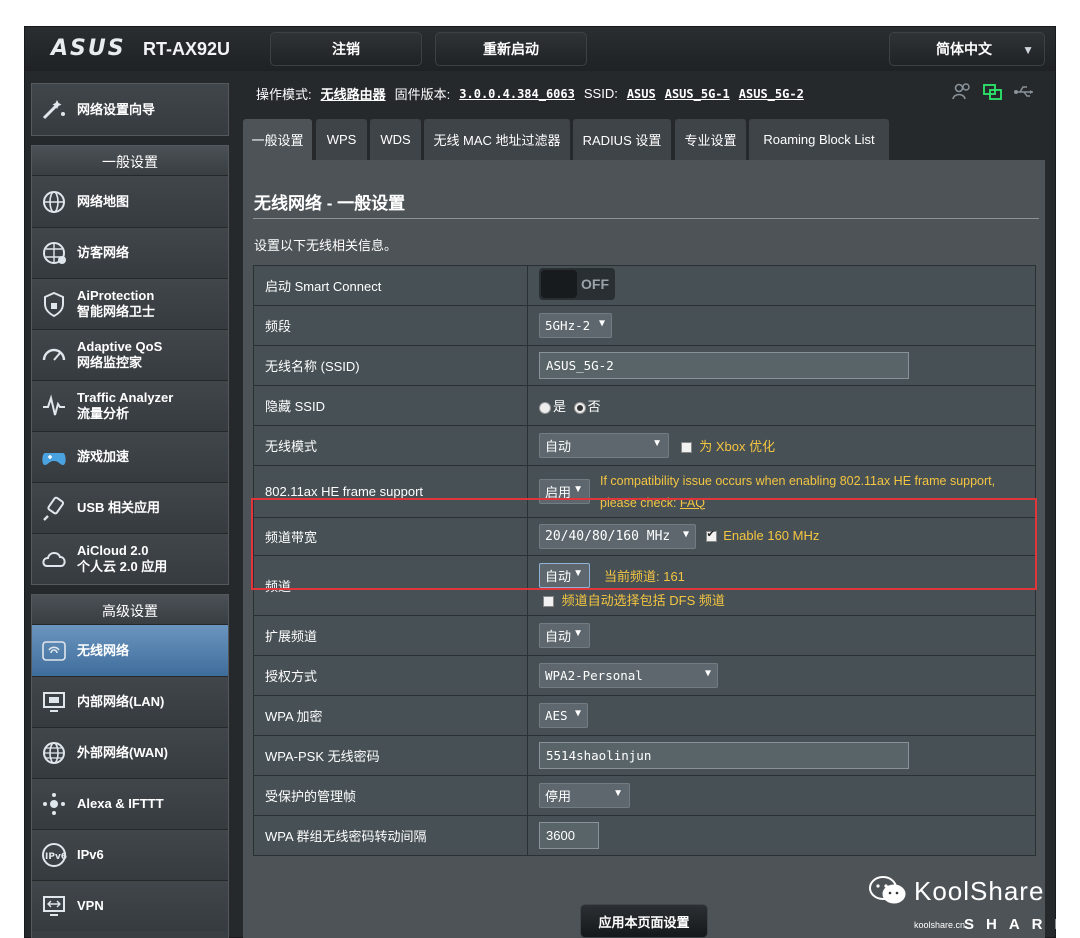 The height and width of the screenshot is (938, 1080). I want to click on sidebar-item-advanced-5: VPN, so click(130, 905).